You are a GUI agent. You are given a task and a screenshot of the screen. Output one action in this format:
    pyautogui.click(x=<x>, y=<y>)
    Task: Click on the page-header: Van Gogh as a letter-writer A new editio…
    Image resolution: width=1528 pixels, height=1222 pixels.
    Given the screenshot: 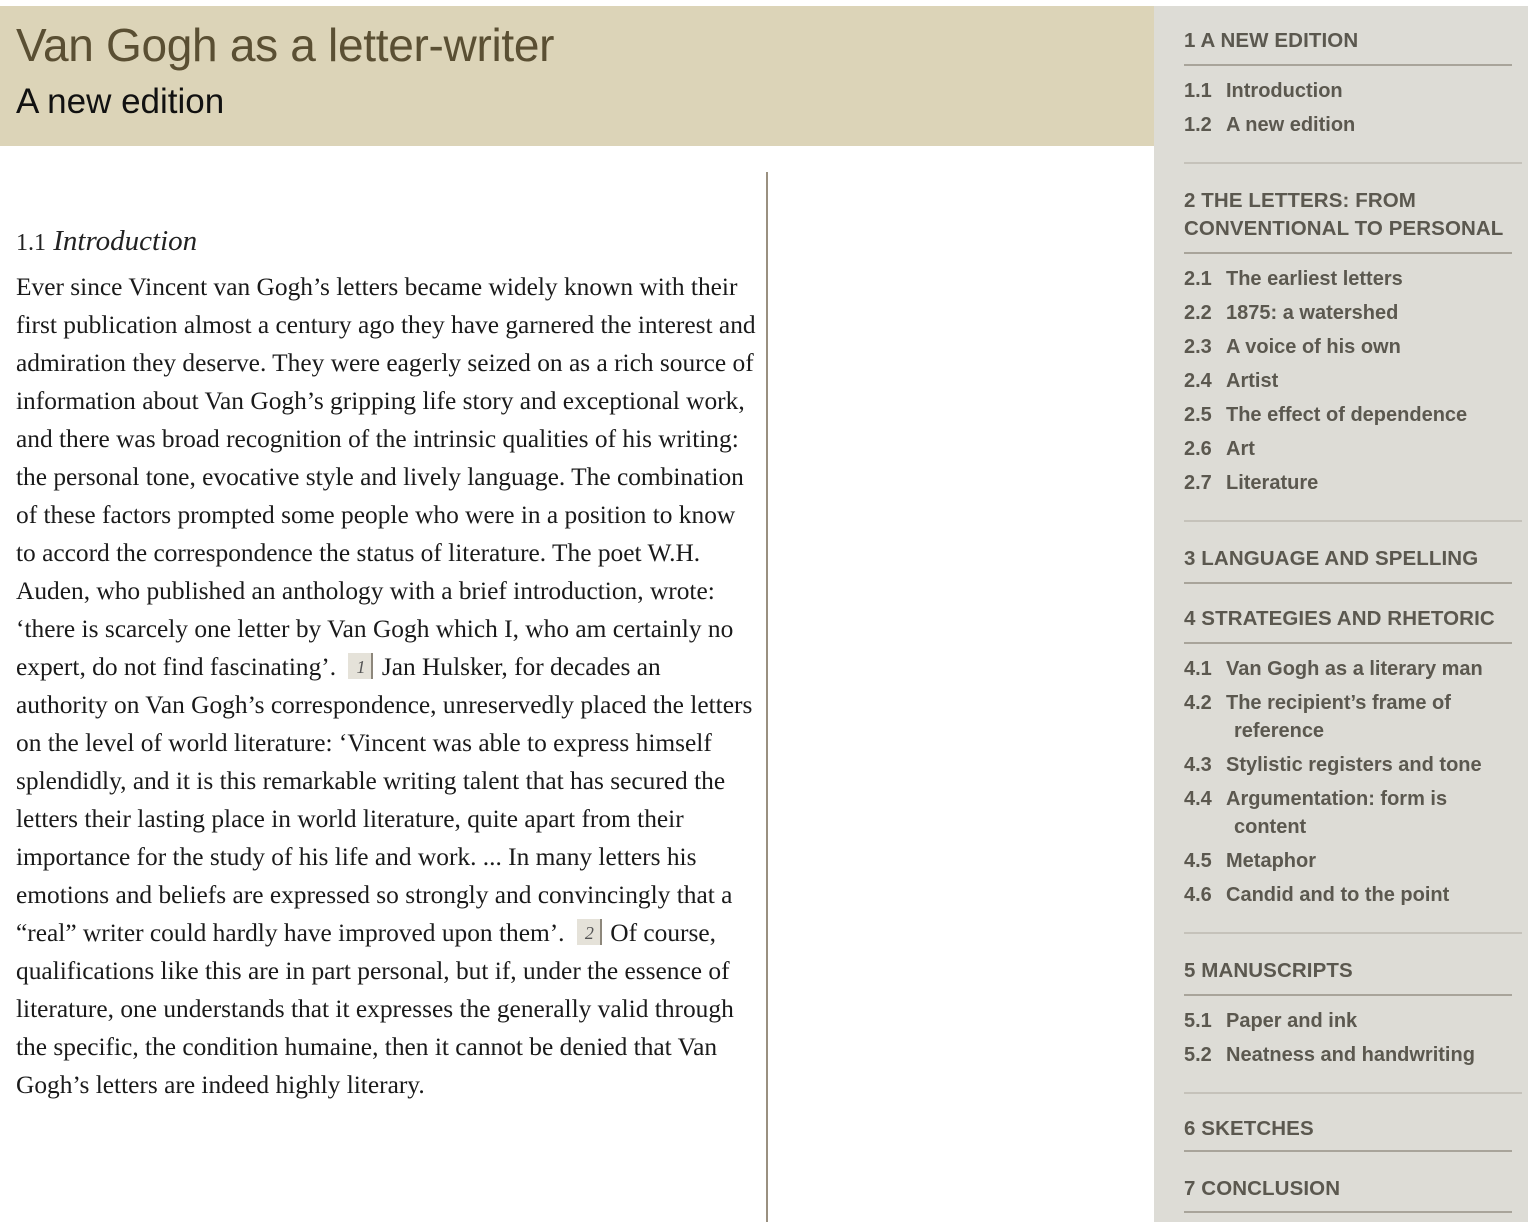 What is the action you would take?
    pyautogui.click(x=577, y=76)
    